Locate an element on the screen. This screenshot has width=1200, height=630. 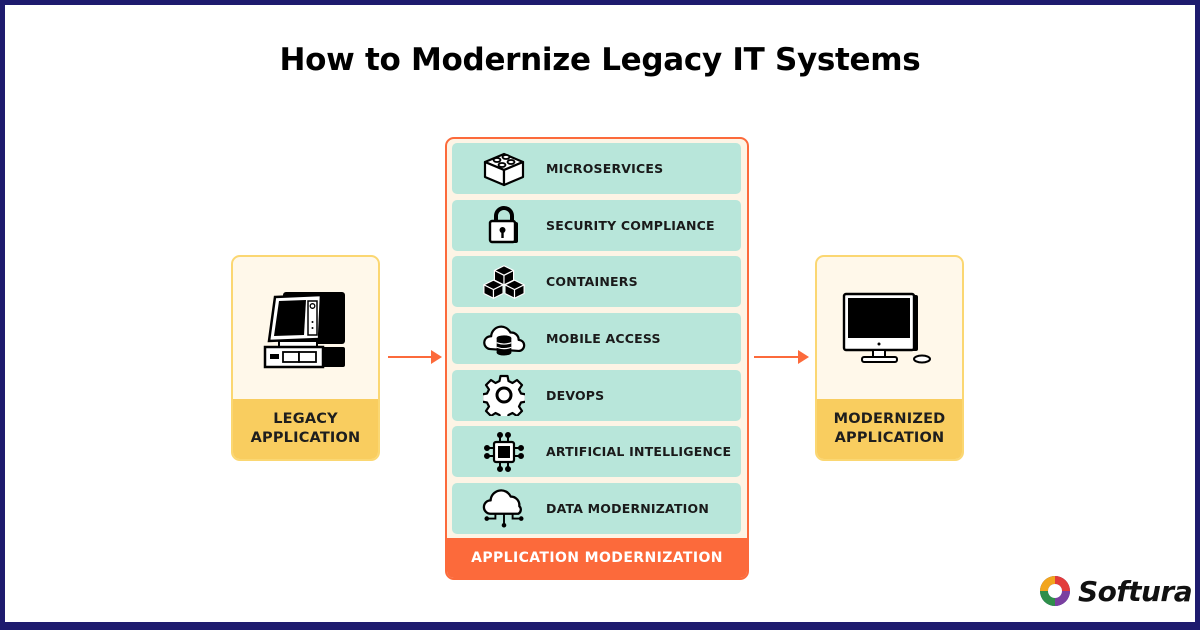
modernized-application-card: MODERNIZED APPLICATION is located at coordinates (889, 358).